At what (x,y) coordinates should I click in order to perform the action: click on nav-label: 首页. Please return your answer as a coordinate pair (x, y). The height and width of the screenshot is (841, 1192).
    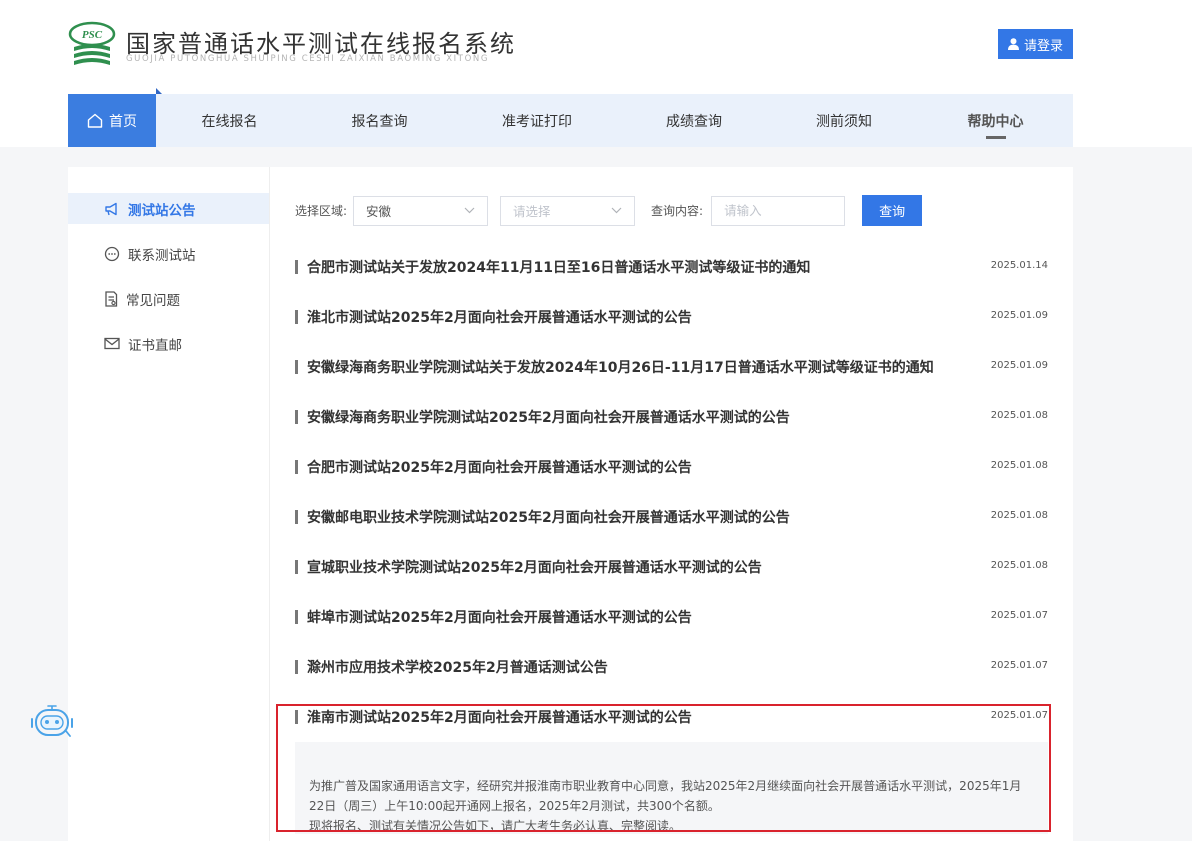
    Looking at the image, I should click on (123, 121).